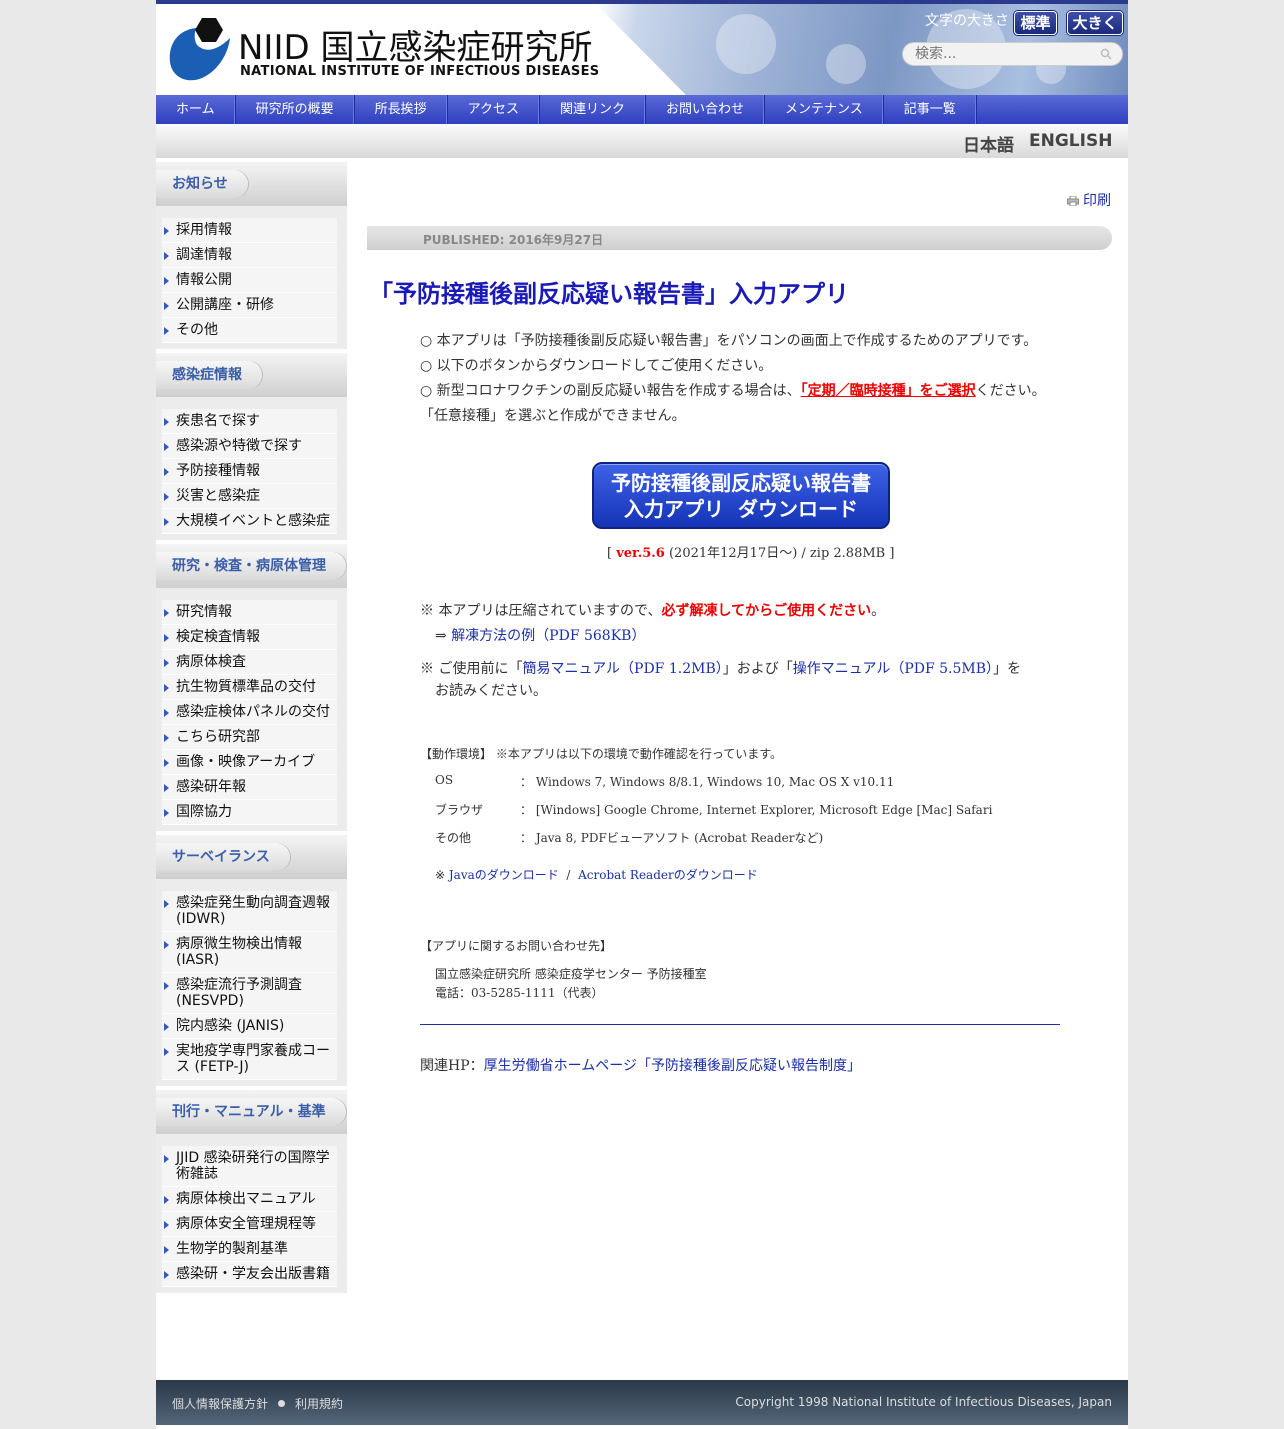 The image size is (1284, 1429). What do you see at coordinates (249, 1199) in the screenshot?
I see `sidebar-item: 病原体検出マニュアル` at bounding box center [249, 1199].